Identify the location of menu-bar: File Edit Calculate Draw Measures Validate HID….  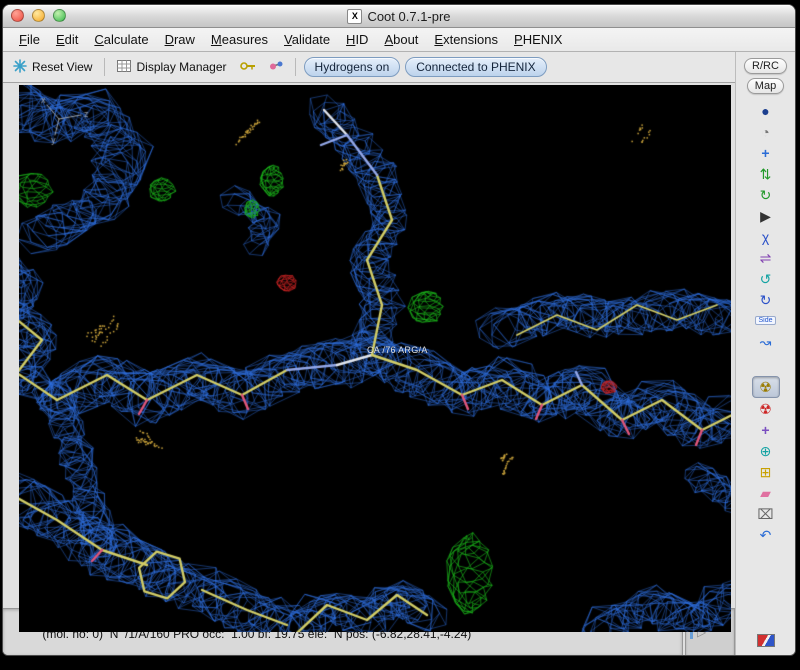
(399, 40).